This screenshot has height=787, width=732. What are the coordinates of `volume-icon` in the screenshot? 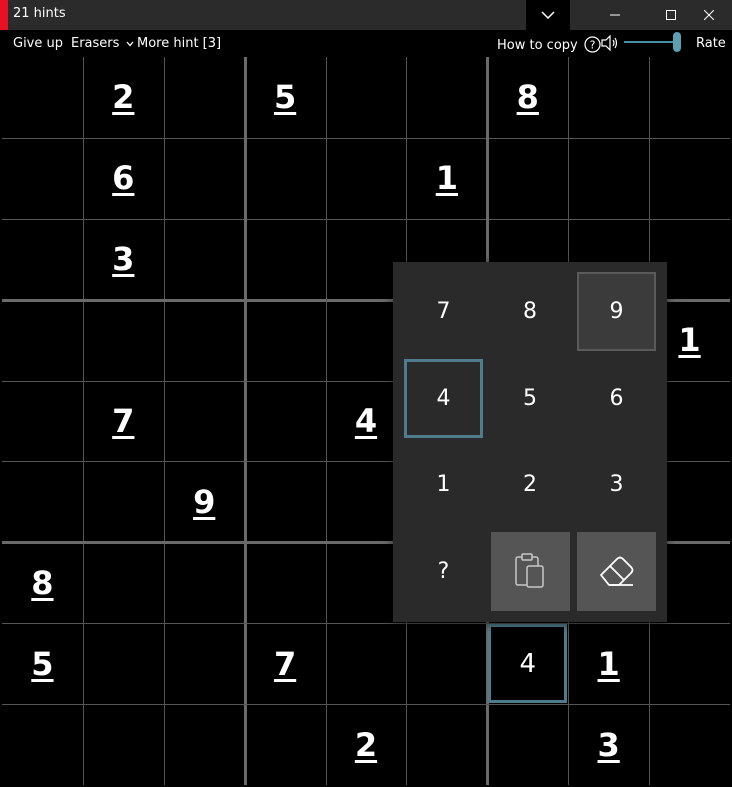 It's located at (610, 43).